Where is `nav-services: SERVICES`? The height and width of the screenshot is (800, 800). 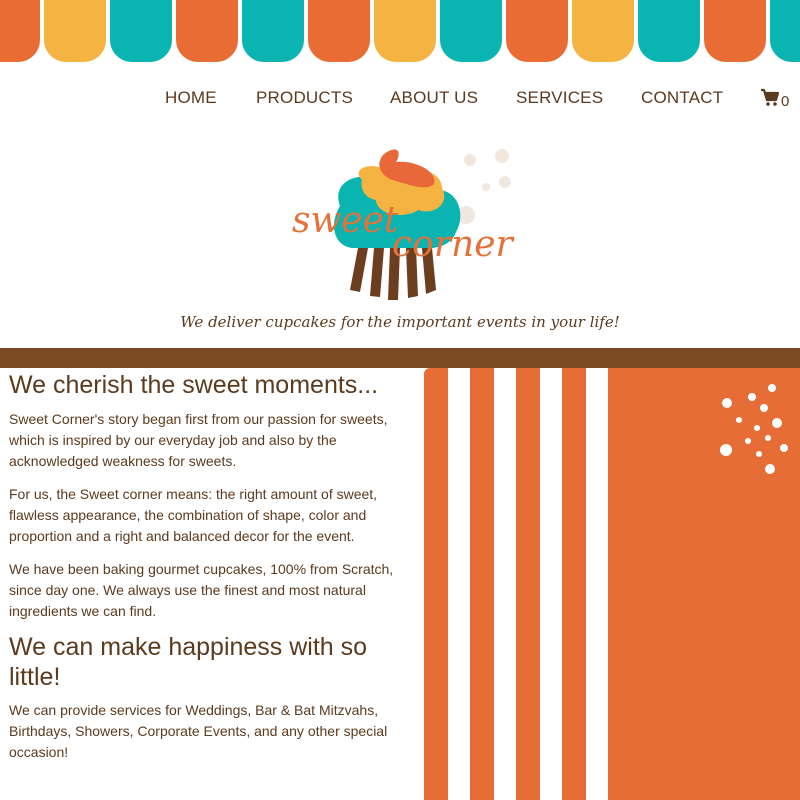 nav-services: SERVICES is located at coordinates (559, 98).